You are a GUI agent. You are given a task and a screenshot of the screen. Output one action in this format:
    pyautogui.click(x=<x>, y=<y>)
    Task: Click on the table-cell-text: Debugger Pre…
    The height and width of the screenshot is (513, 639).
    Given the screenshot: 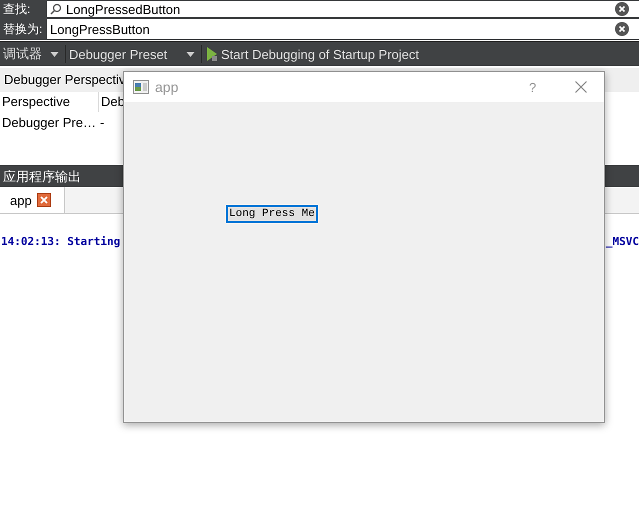 What is the action you would take?
    pyautogui.click(x=49, y=122)
    